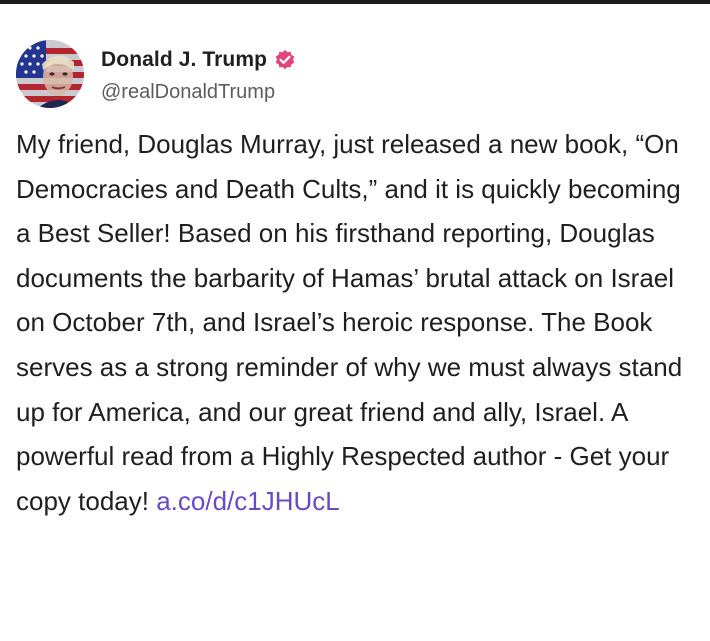 This screenshot has width=710, height=641. Describe the element at coordinates (355, 2) in the screenshot. I see `top-border` at that location.